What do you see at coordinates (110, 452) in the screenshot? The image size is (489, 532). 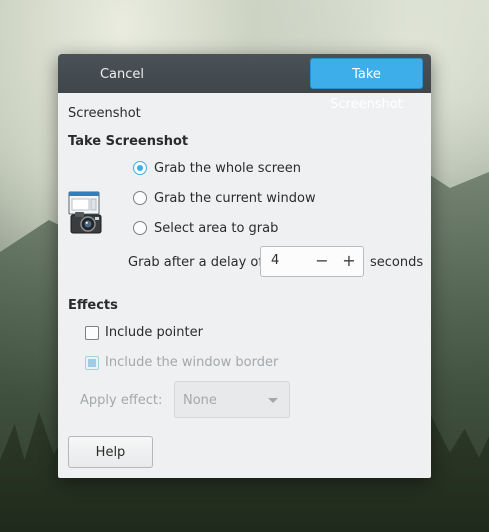 I see `help-button: Help` at bounding box center [110, 452].